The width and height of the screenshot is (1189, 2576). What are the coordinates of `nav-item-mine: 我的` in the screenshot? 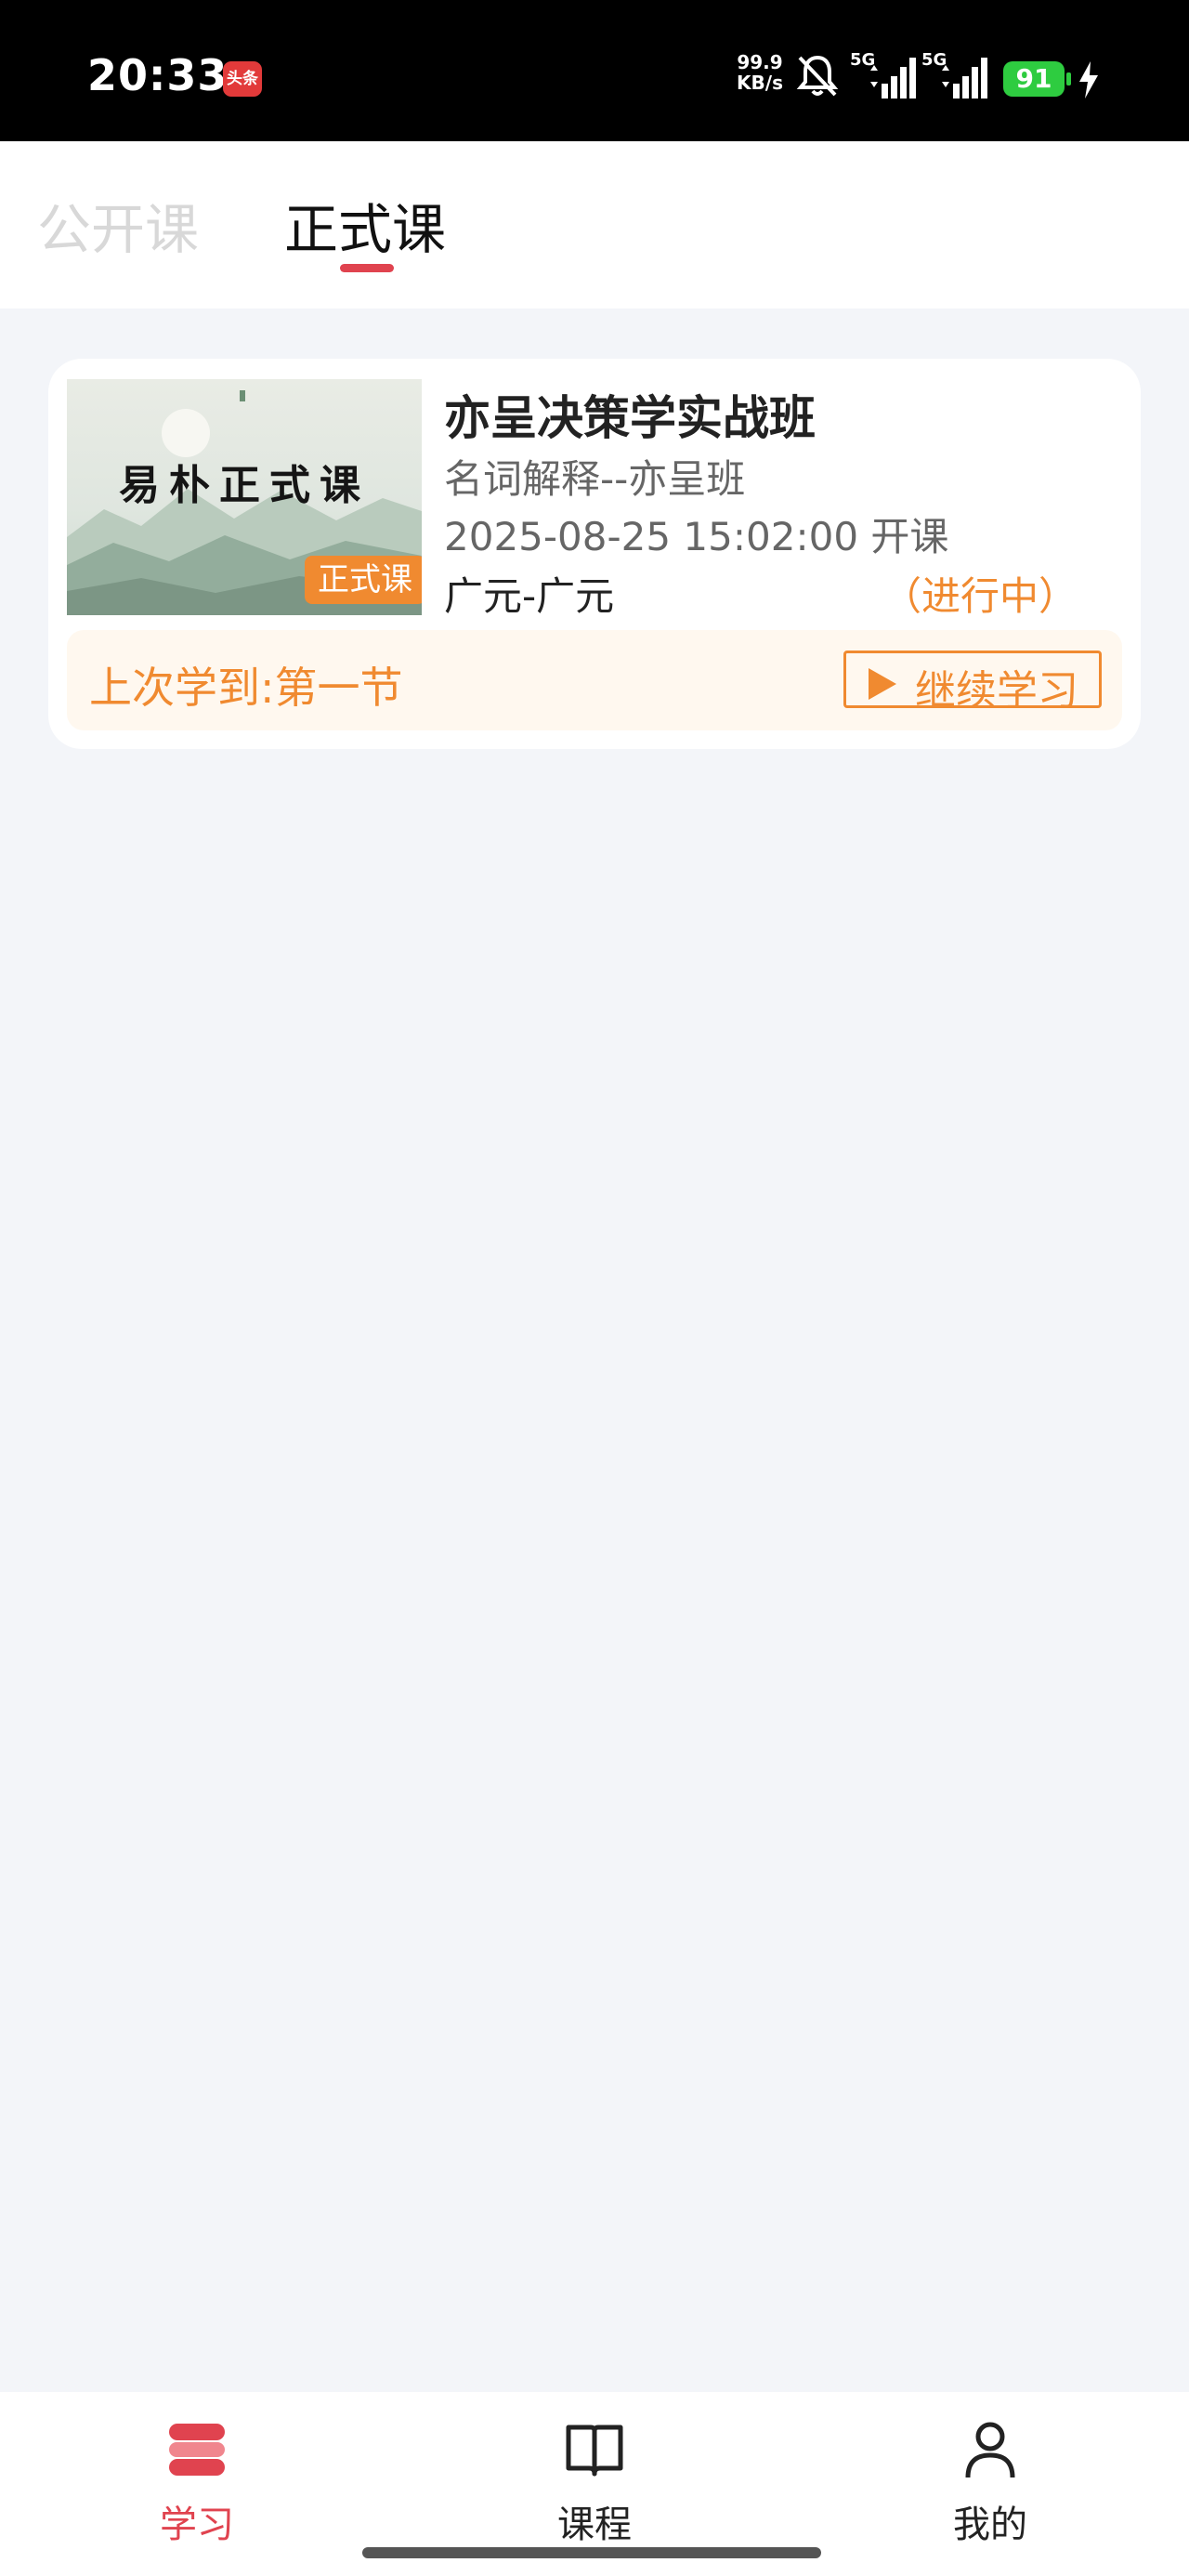 It's located at (990, 2475).